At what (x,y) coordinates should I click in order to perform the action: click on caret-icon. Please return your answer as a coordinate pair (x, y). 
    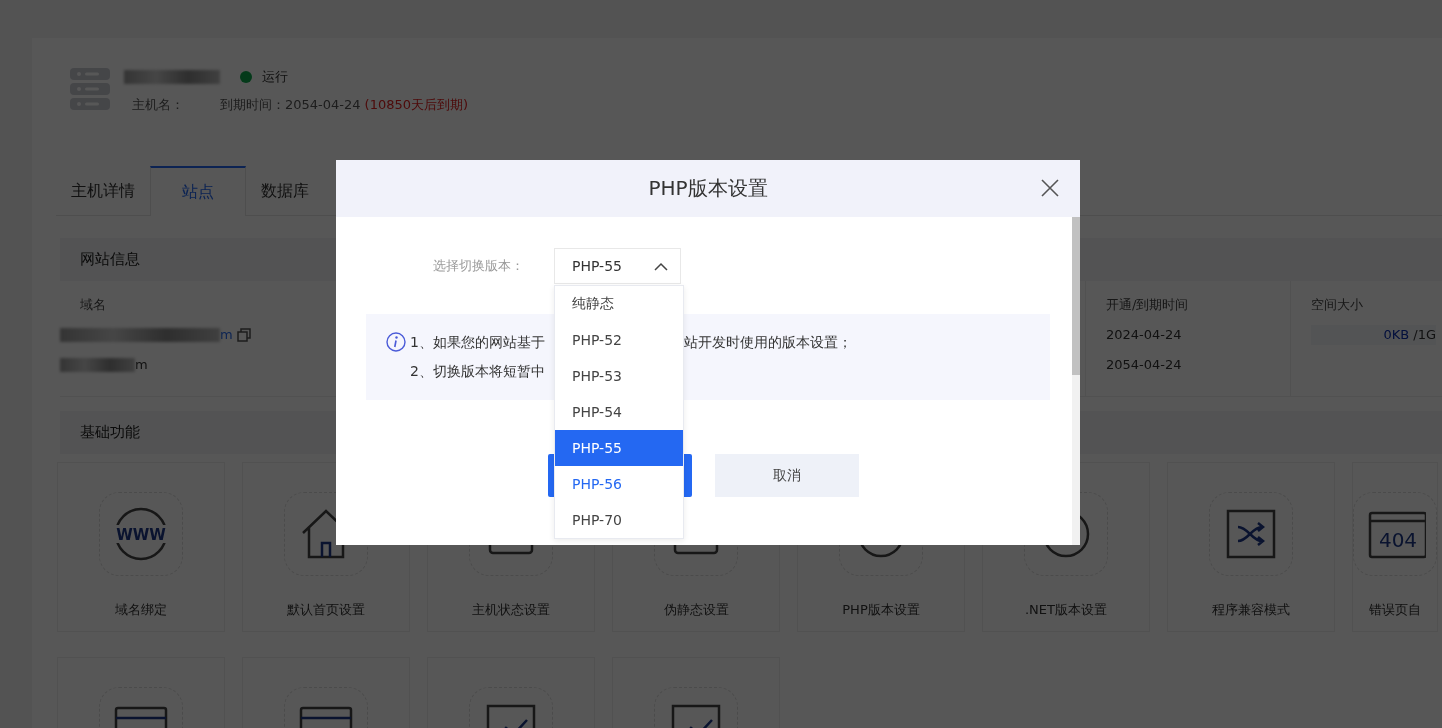
    Looking at the image, I should click on (661, 266).